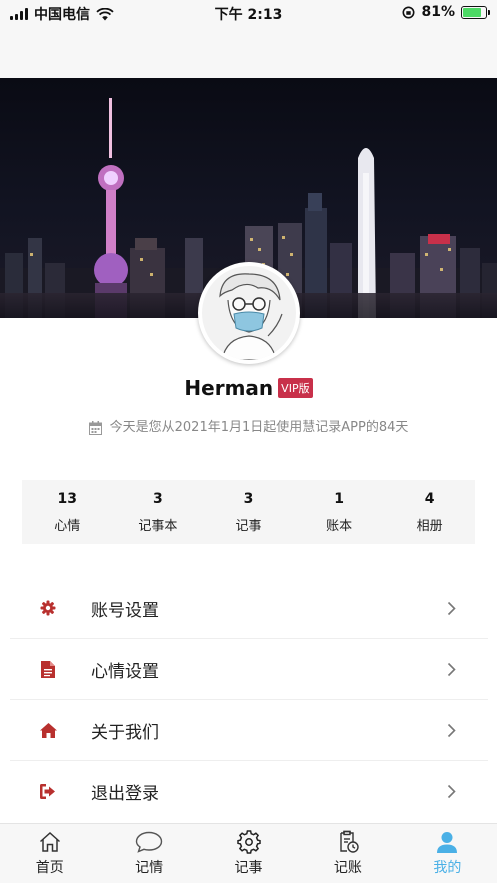 Image resolution: width=497 pixels, height=883 pixels. What do you see at coordinates (149, 842) in the screenshot?
I see `chat-bubble-icon` at bounding box center [149, 842].